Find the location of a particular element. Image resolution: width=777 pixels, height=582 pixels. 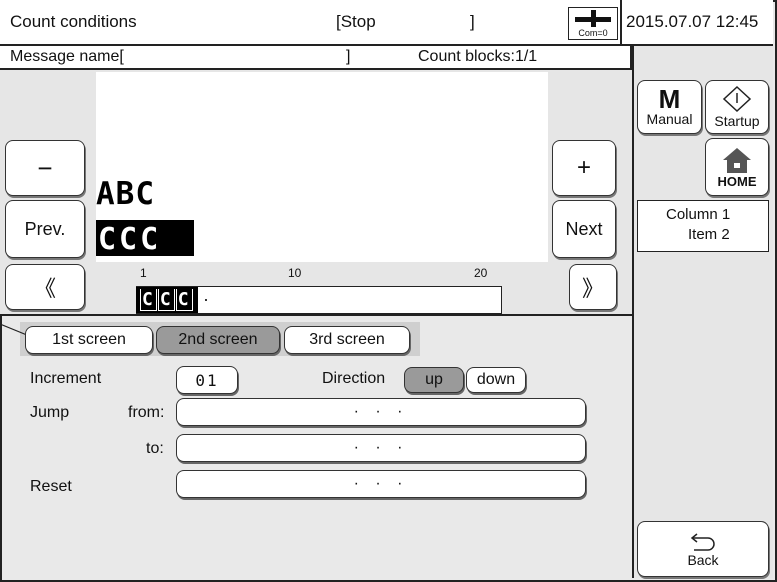

manual-label: Manual is located at coordinates (669, 119).